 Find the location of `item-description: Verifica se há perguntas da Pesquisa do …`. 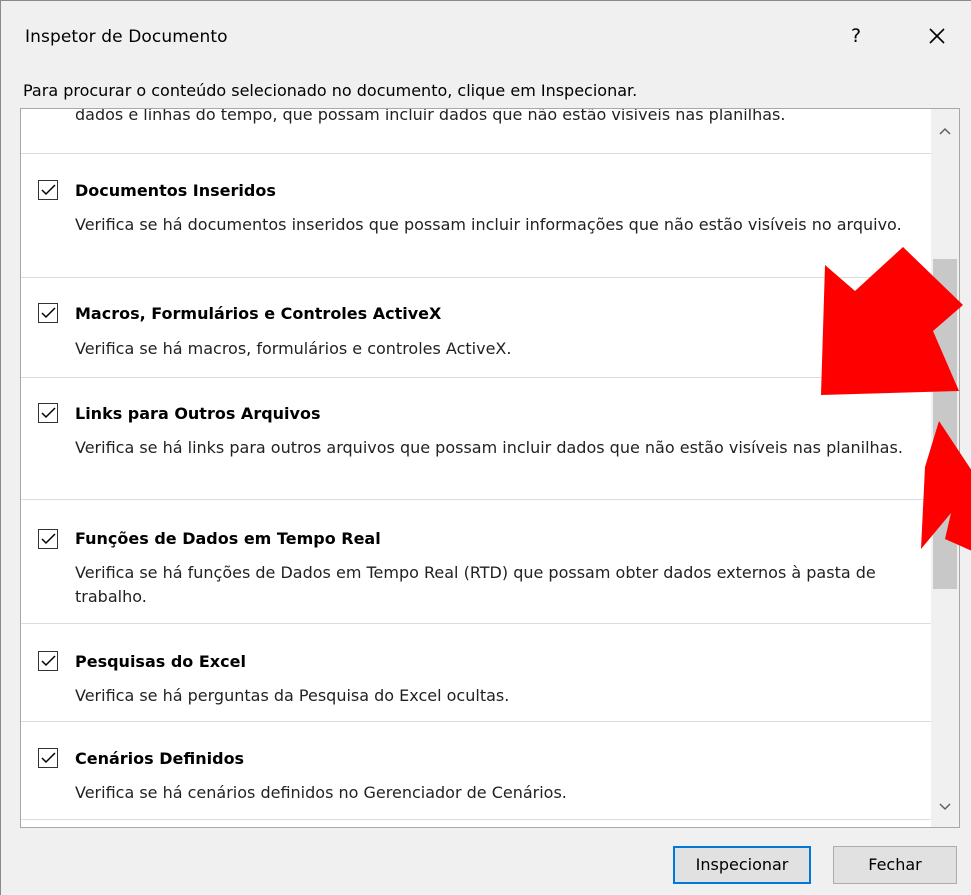

item-description: Verifica se há perguntas da Pesquisa do … is located at coordinates (292, 695).